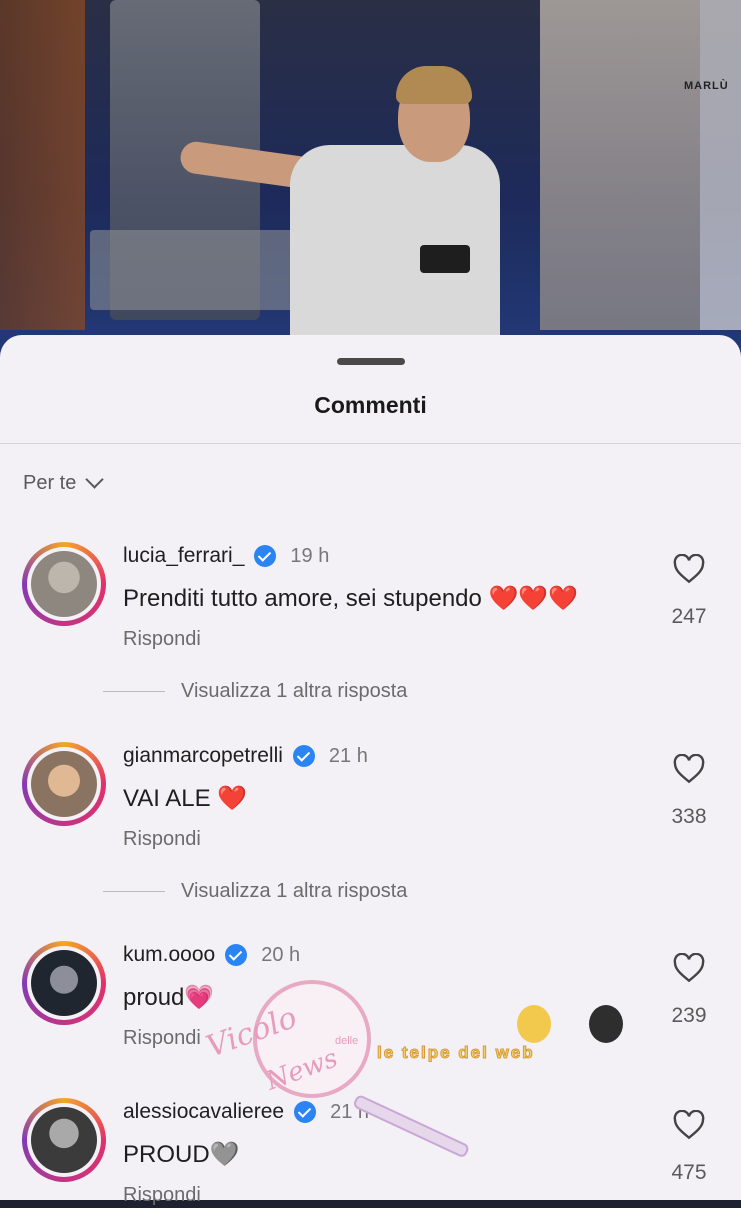  I want to click on comment-username: alessiocavalieree, so click(203, 1112).